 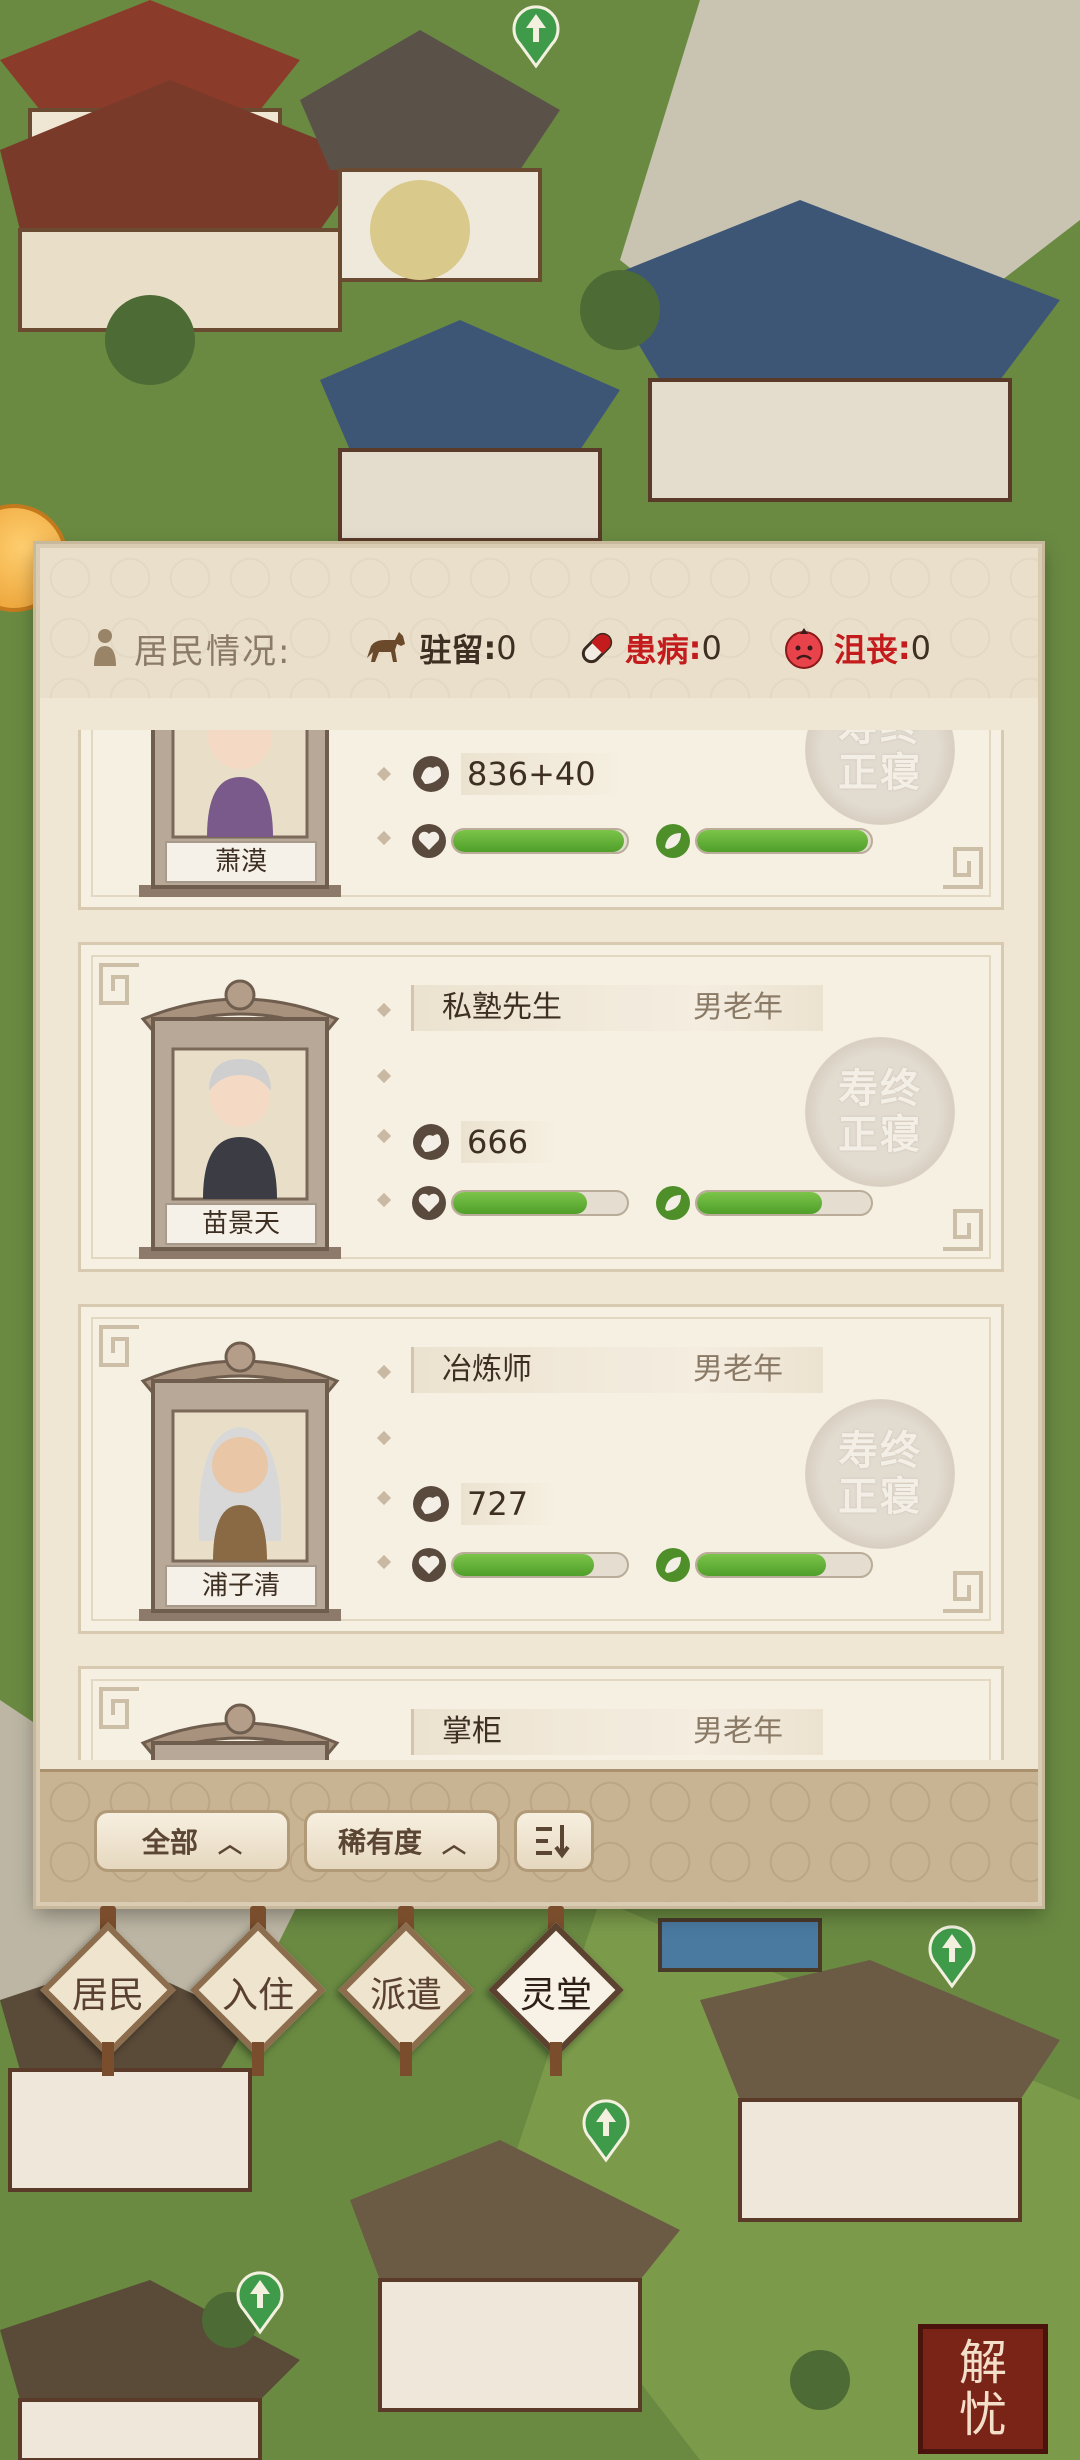 I want to click on sort-icon, so click(x=553, y=1842).